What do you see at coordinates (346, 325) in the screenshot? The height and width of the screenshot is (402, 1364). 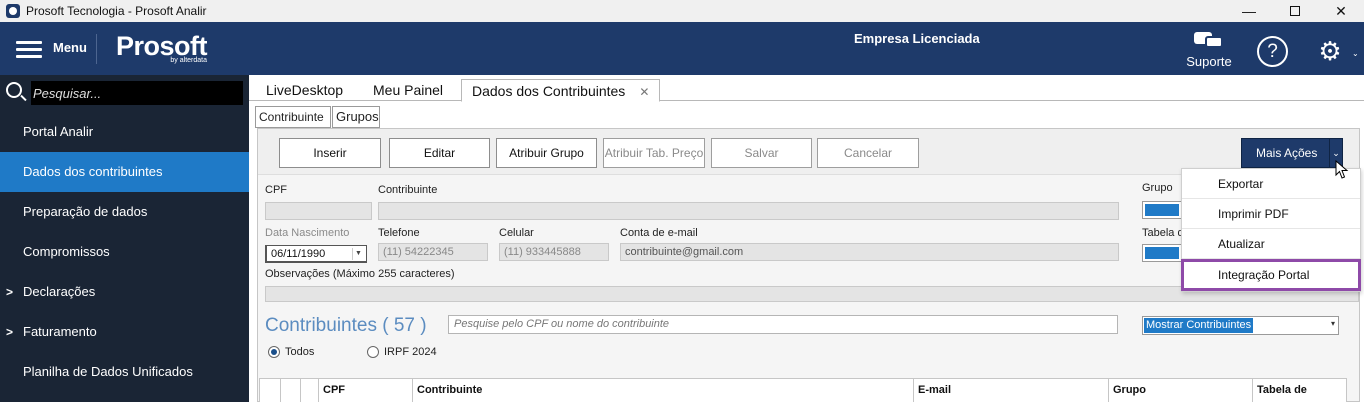 I see `contribuintes-title: Contribuintes ( 57 )` at bounding box center [346, 325].